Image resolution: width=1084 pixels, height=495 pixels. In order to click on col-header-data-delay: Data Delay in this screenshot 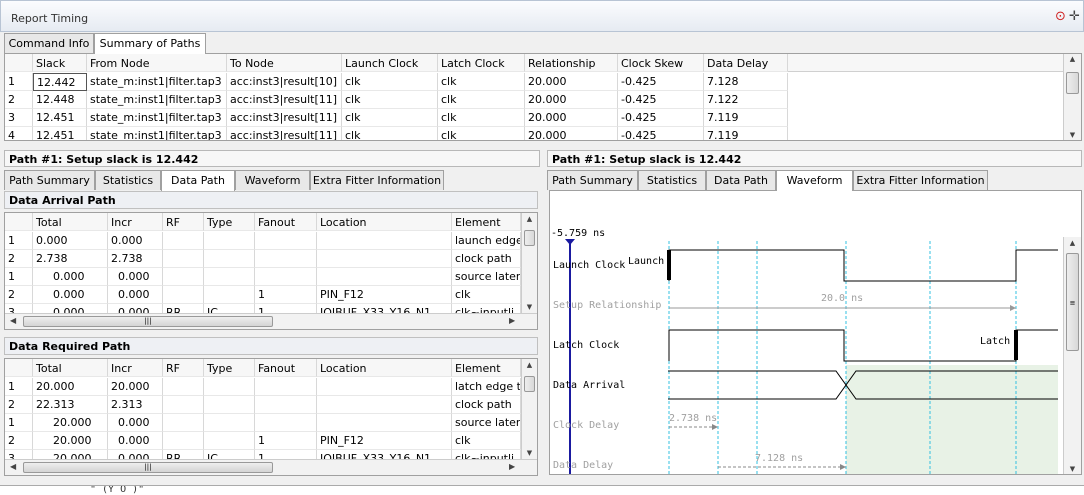, I will do `click(746, 63)`.